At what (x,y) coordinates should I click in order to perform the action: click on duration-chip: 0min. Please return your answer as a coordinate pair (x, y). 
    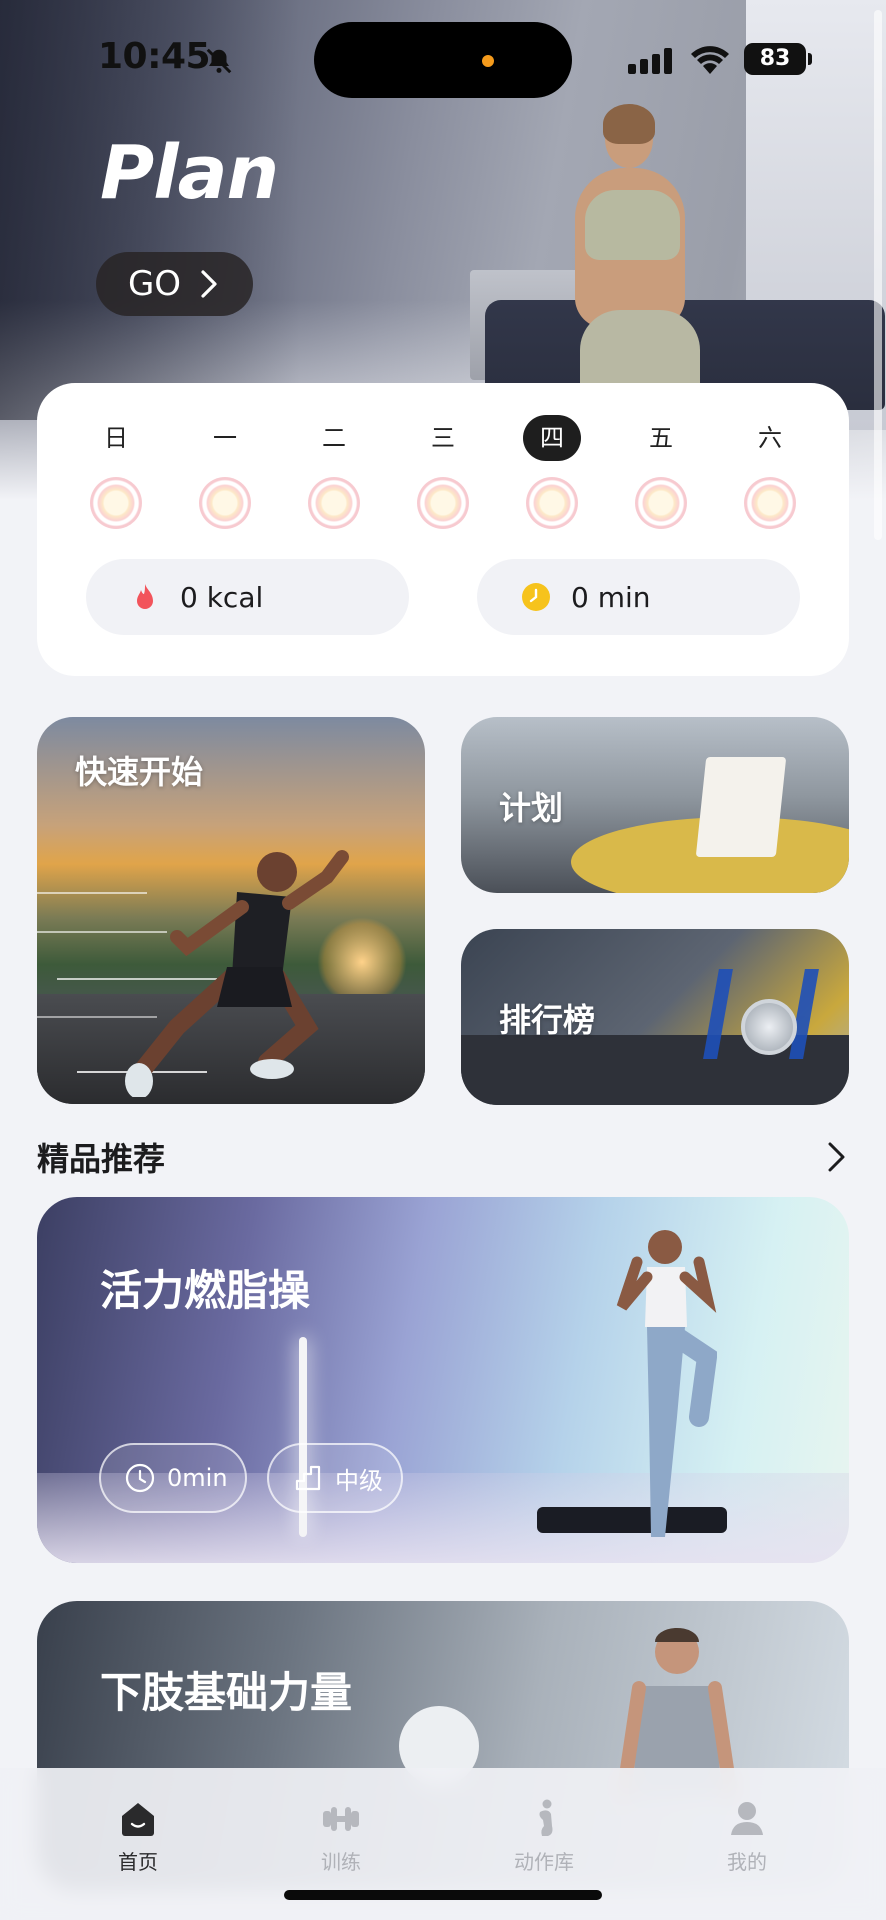
    Looking at the image, I should click on (173, 1478).